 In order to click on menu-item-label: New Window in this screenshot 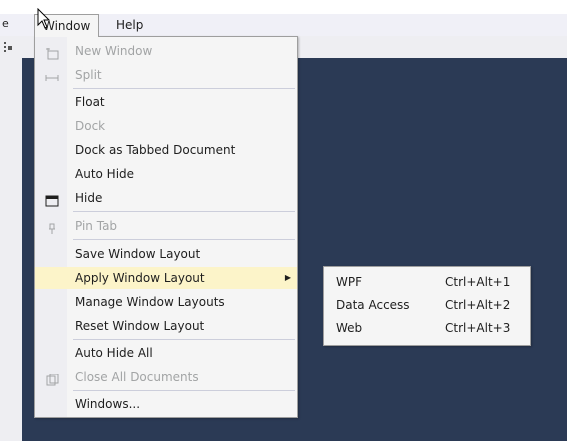, I will do `click(114, 51)`.